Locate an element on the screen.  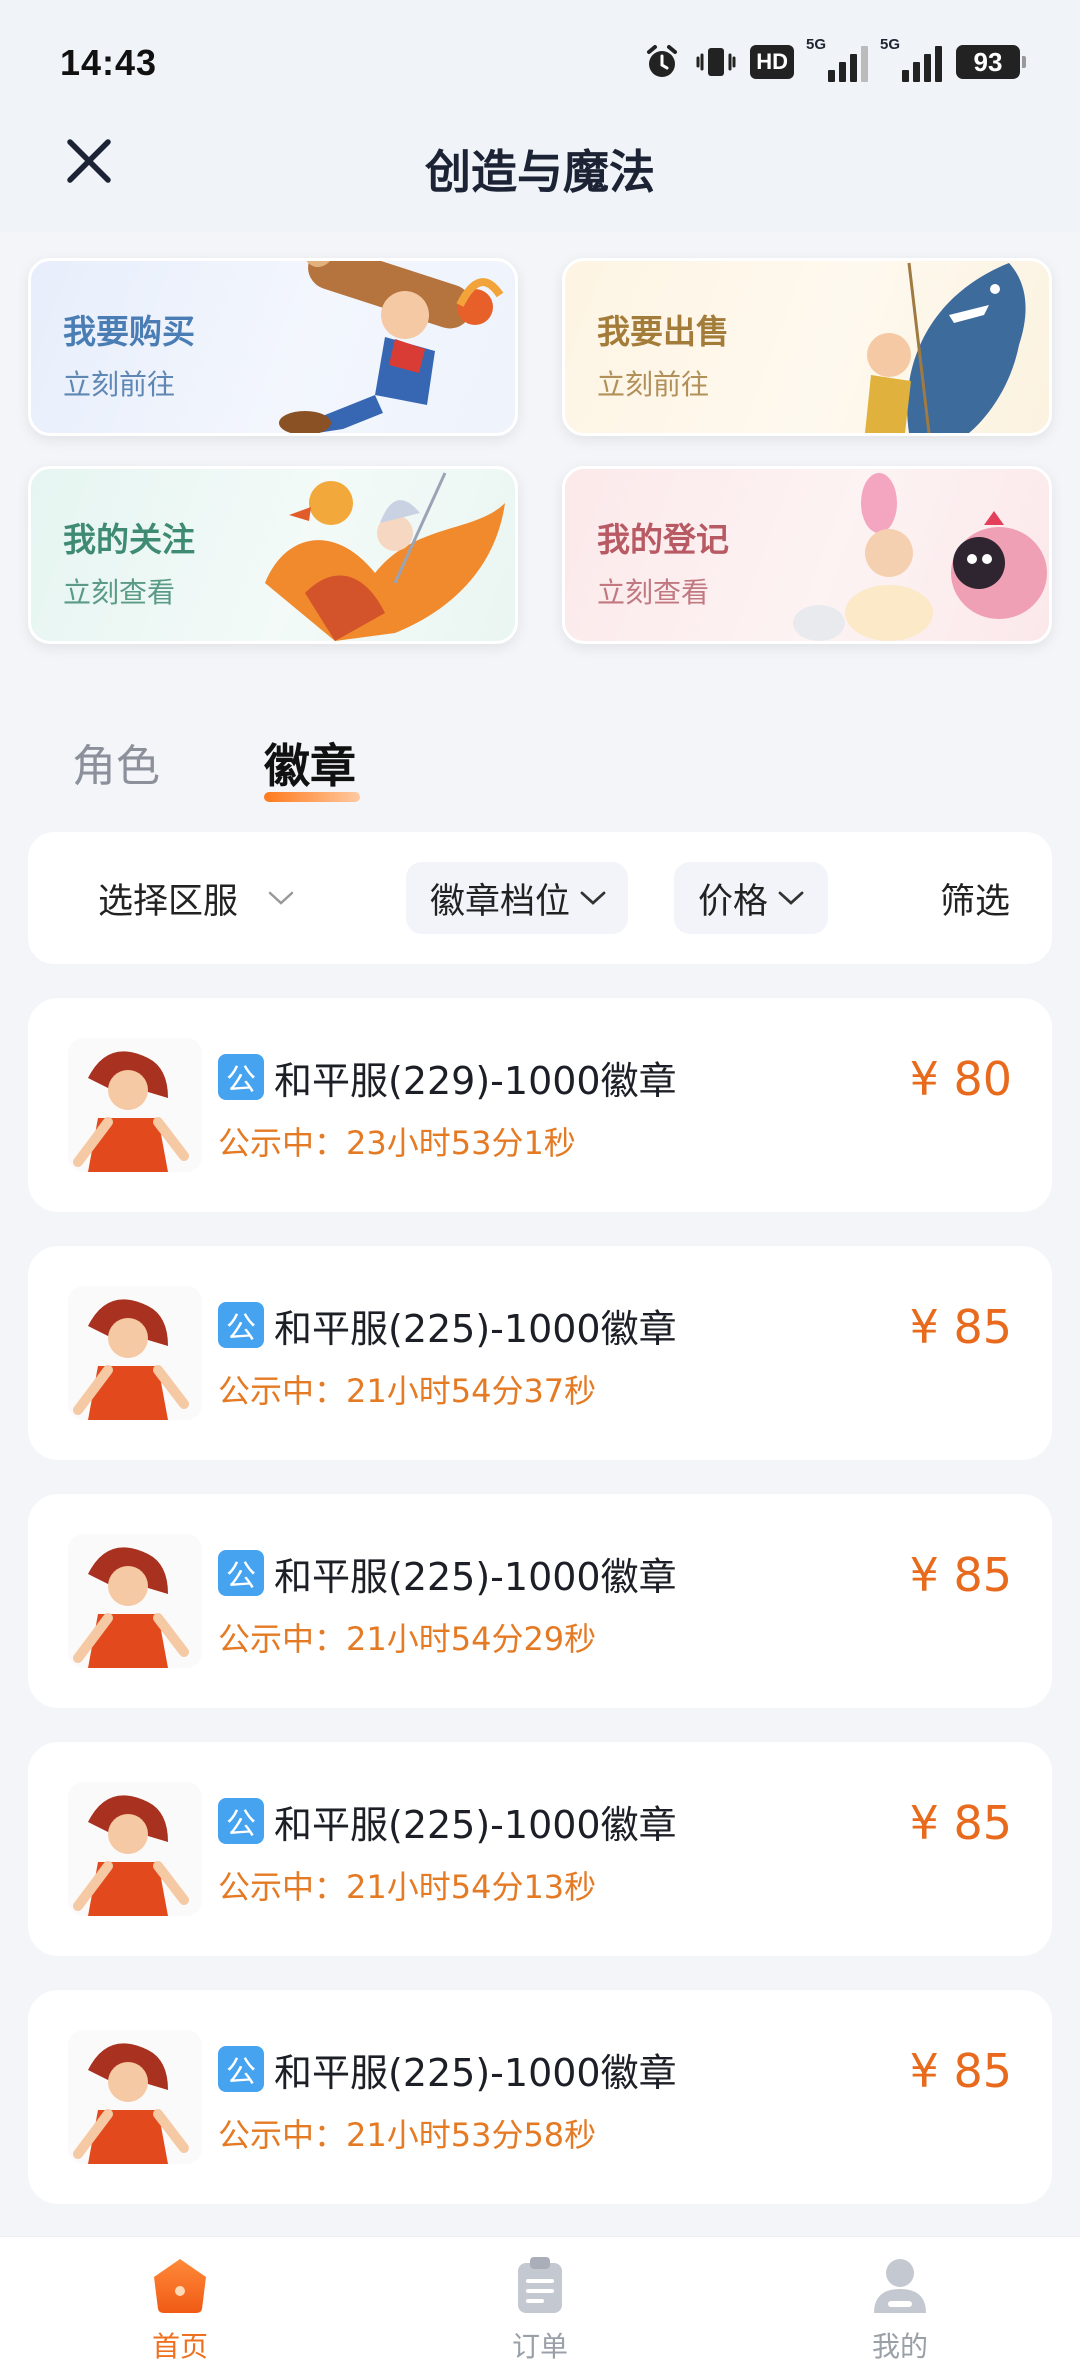
page-title: 创造与魔法 is located at coordinates (540, 172).